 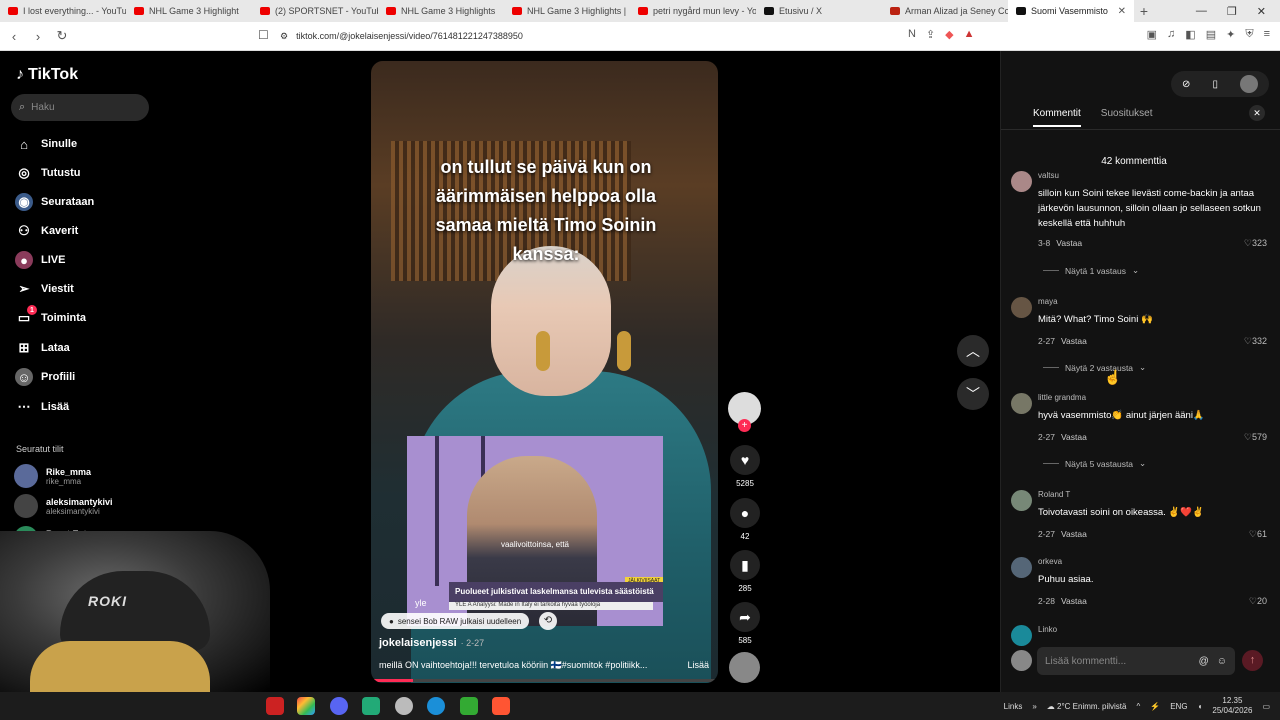 What do you see at coordinates (54, 202) in the screenshot?
I see `sidebar-item-seurataan: ◉ Seurataan` at bounding box center [54, 202].